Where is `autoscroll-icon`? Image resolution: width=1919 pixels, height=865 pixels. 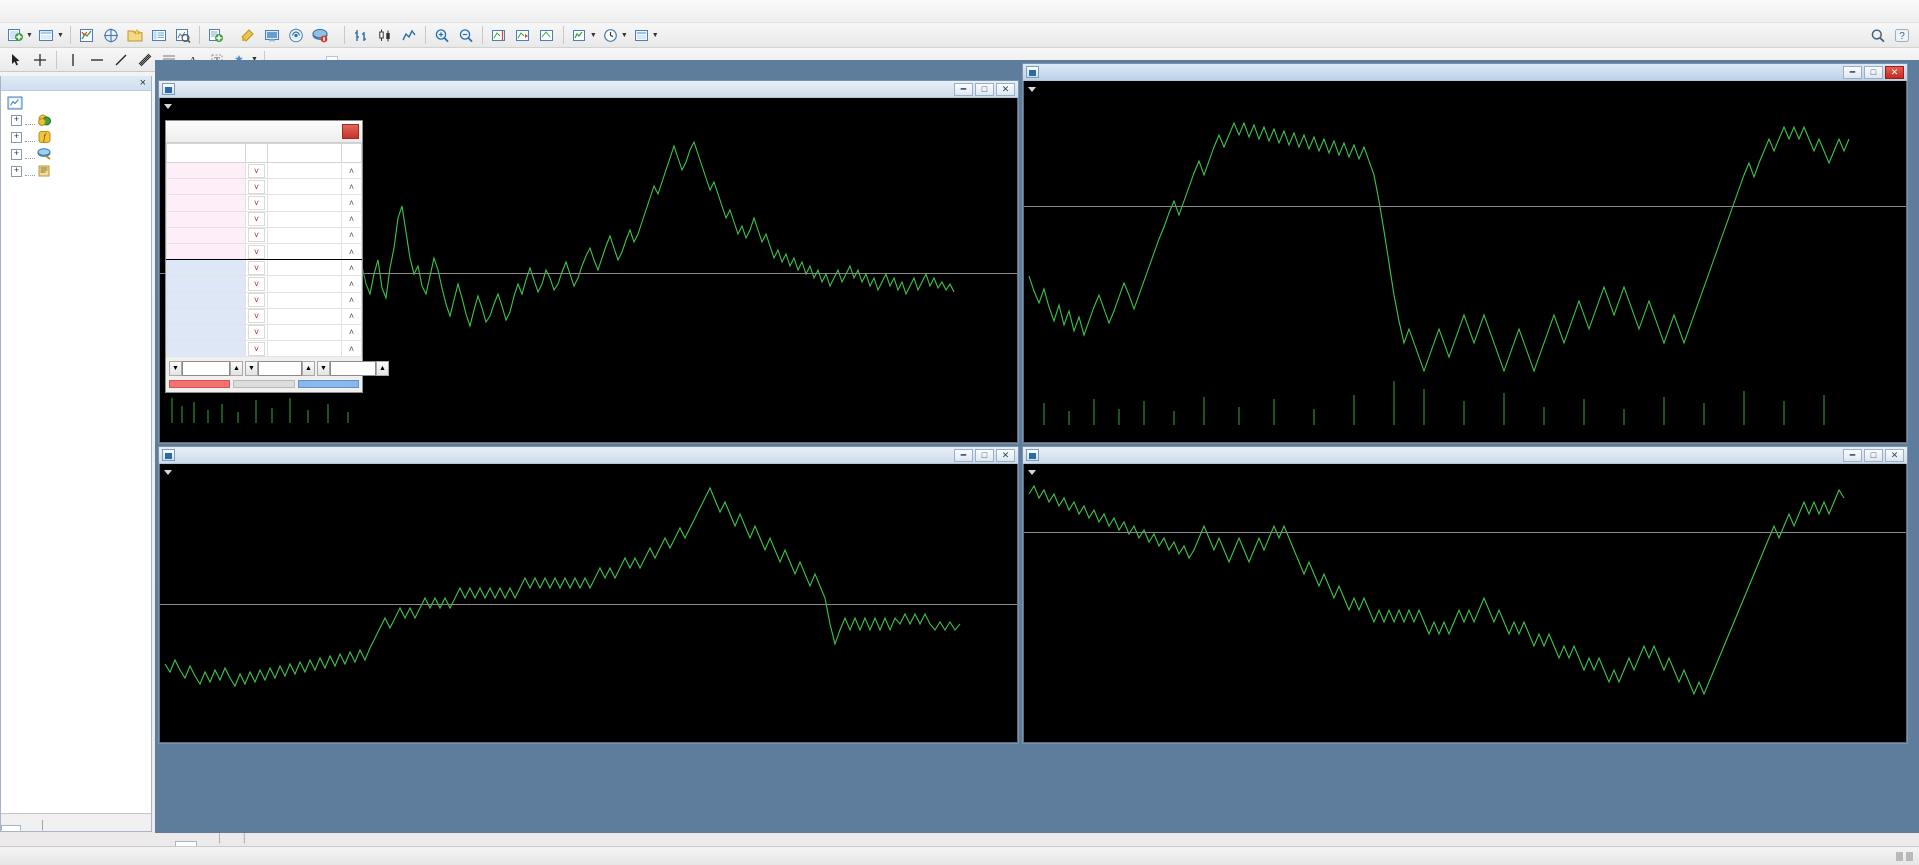
autoscroll-icon is located at coordinates (523, 35).